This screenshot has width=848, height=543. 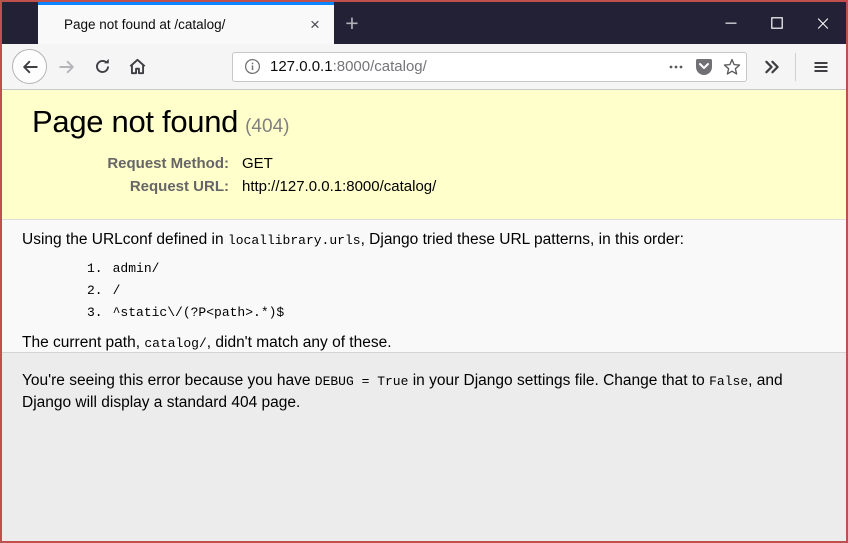 What do you see at coordinates (456, 313) in the screenshot?
I see `list-item: 3. ^static\/(?P<path>.*)$` at bounding box center [456, 313].